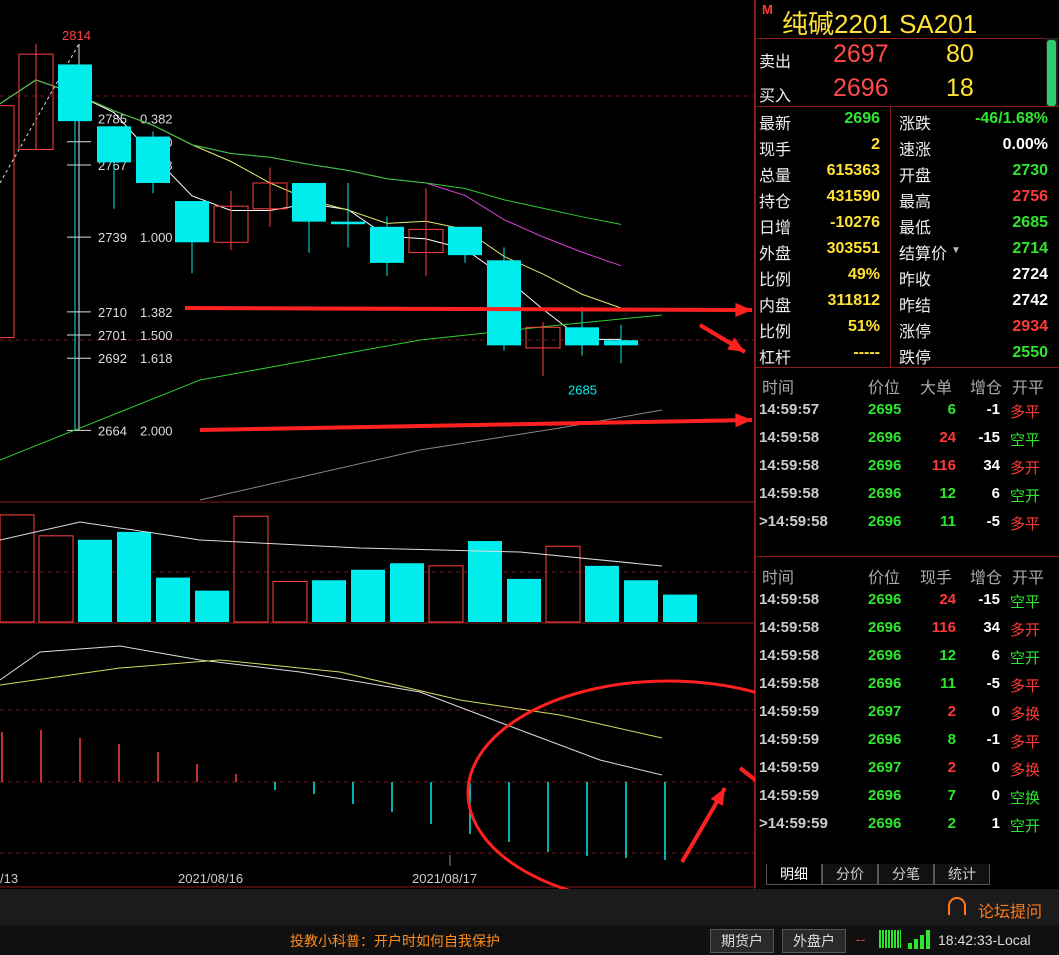 This screenshot has width=1059, height=955. I want to click on fib-price-label: 2664, so click(112, 430).